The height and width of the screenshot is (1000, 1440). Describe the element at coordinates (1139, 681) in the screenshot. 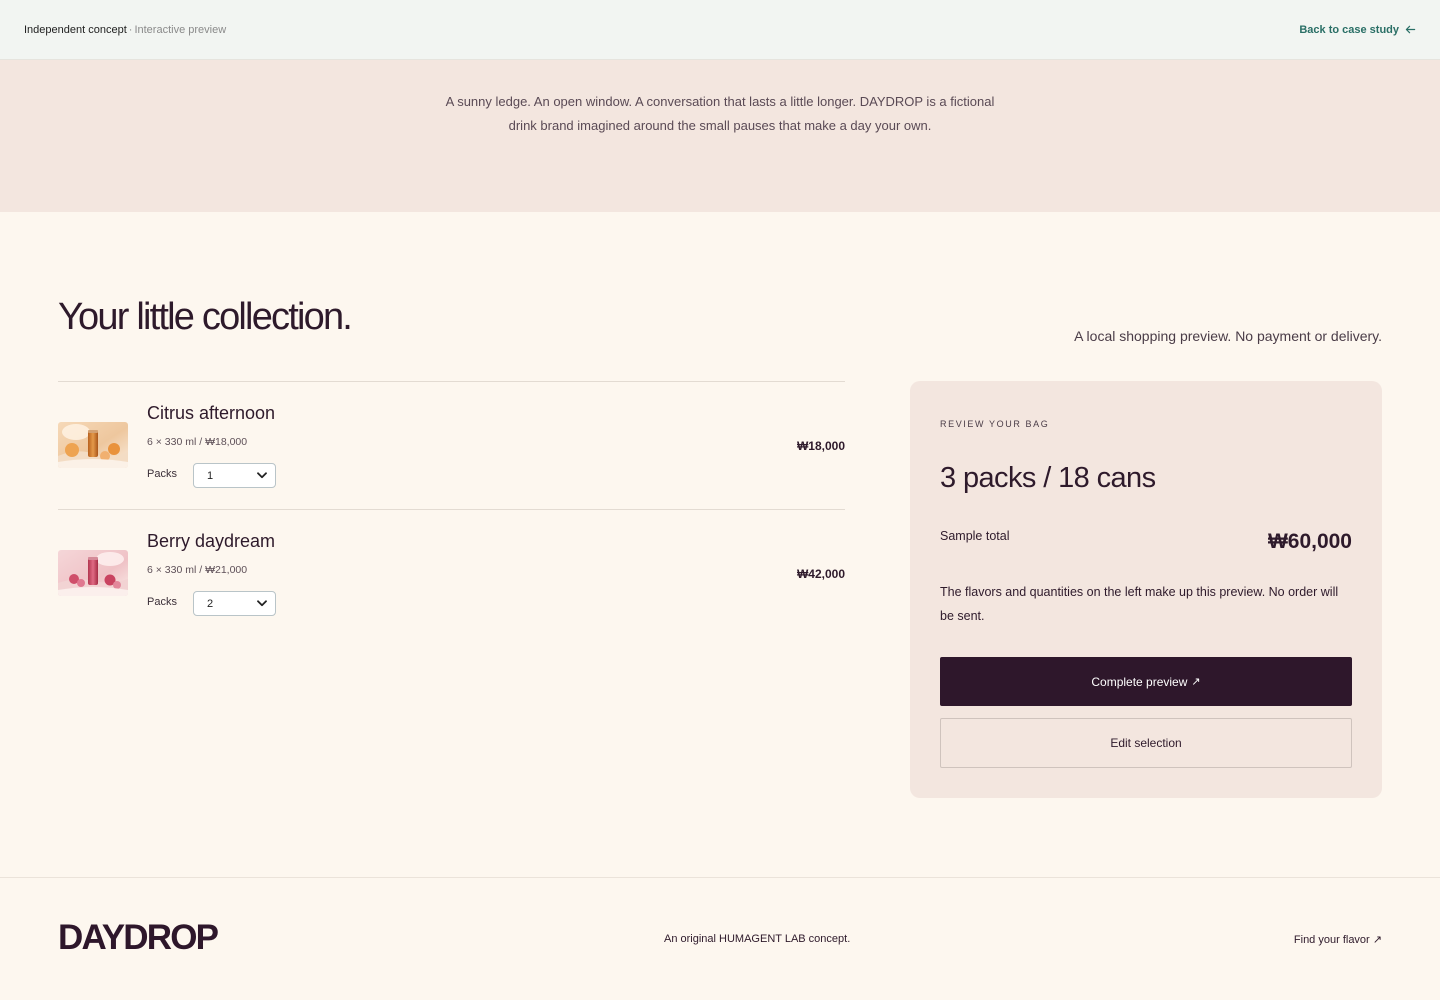

I see `complete-preview-label: Complete preview` at that location.